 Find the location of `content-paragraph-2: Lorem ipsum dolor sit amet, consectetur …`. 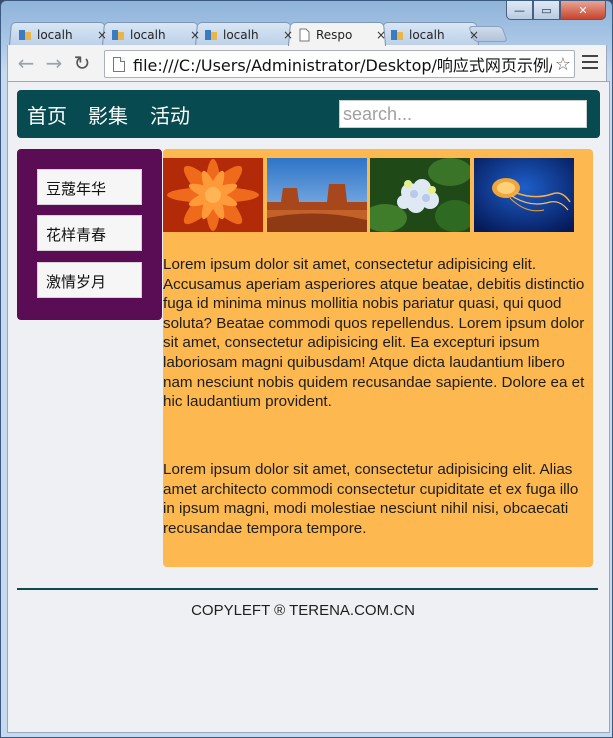

content-paragraph-2: Lorem ipsum dolor sit amet, consectetur … is located at coordinates (371, 499).